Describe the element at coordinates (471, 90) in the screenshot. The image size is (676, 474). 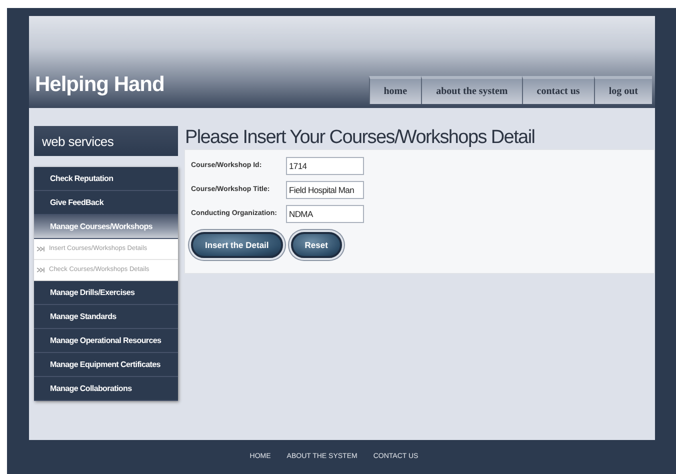
I see `nav-tab: about the system` at that location.